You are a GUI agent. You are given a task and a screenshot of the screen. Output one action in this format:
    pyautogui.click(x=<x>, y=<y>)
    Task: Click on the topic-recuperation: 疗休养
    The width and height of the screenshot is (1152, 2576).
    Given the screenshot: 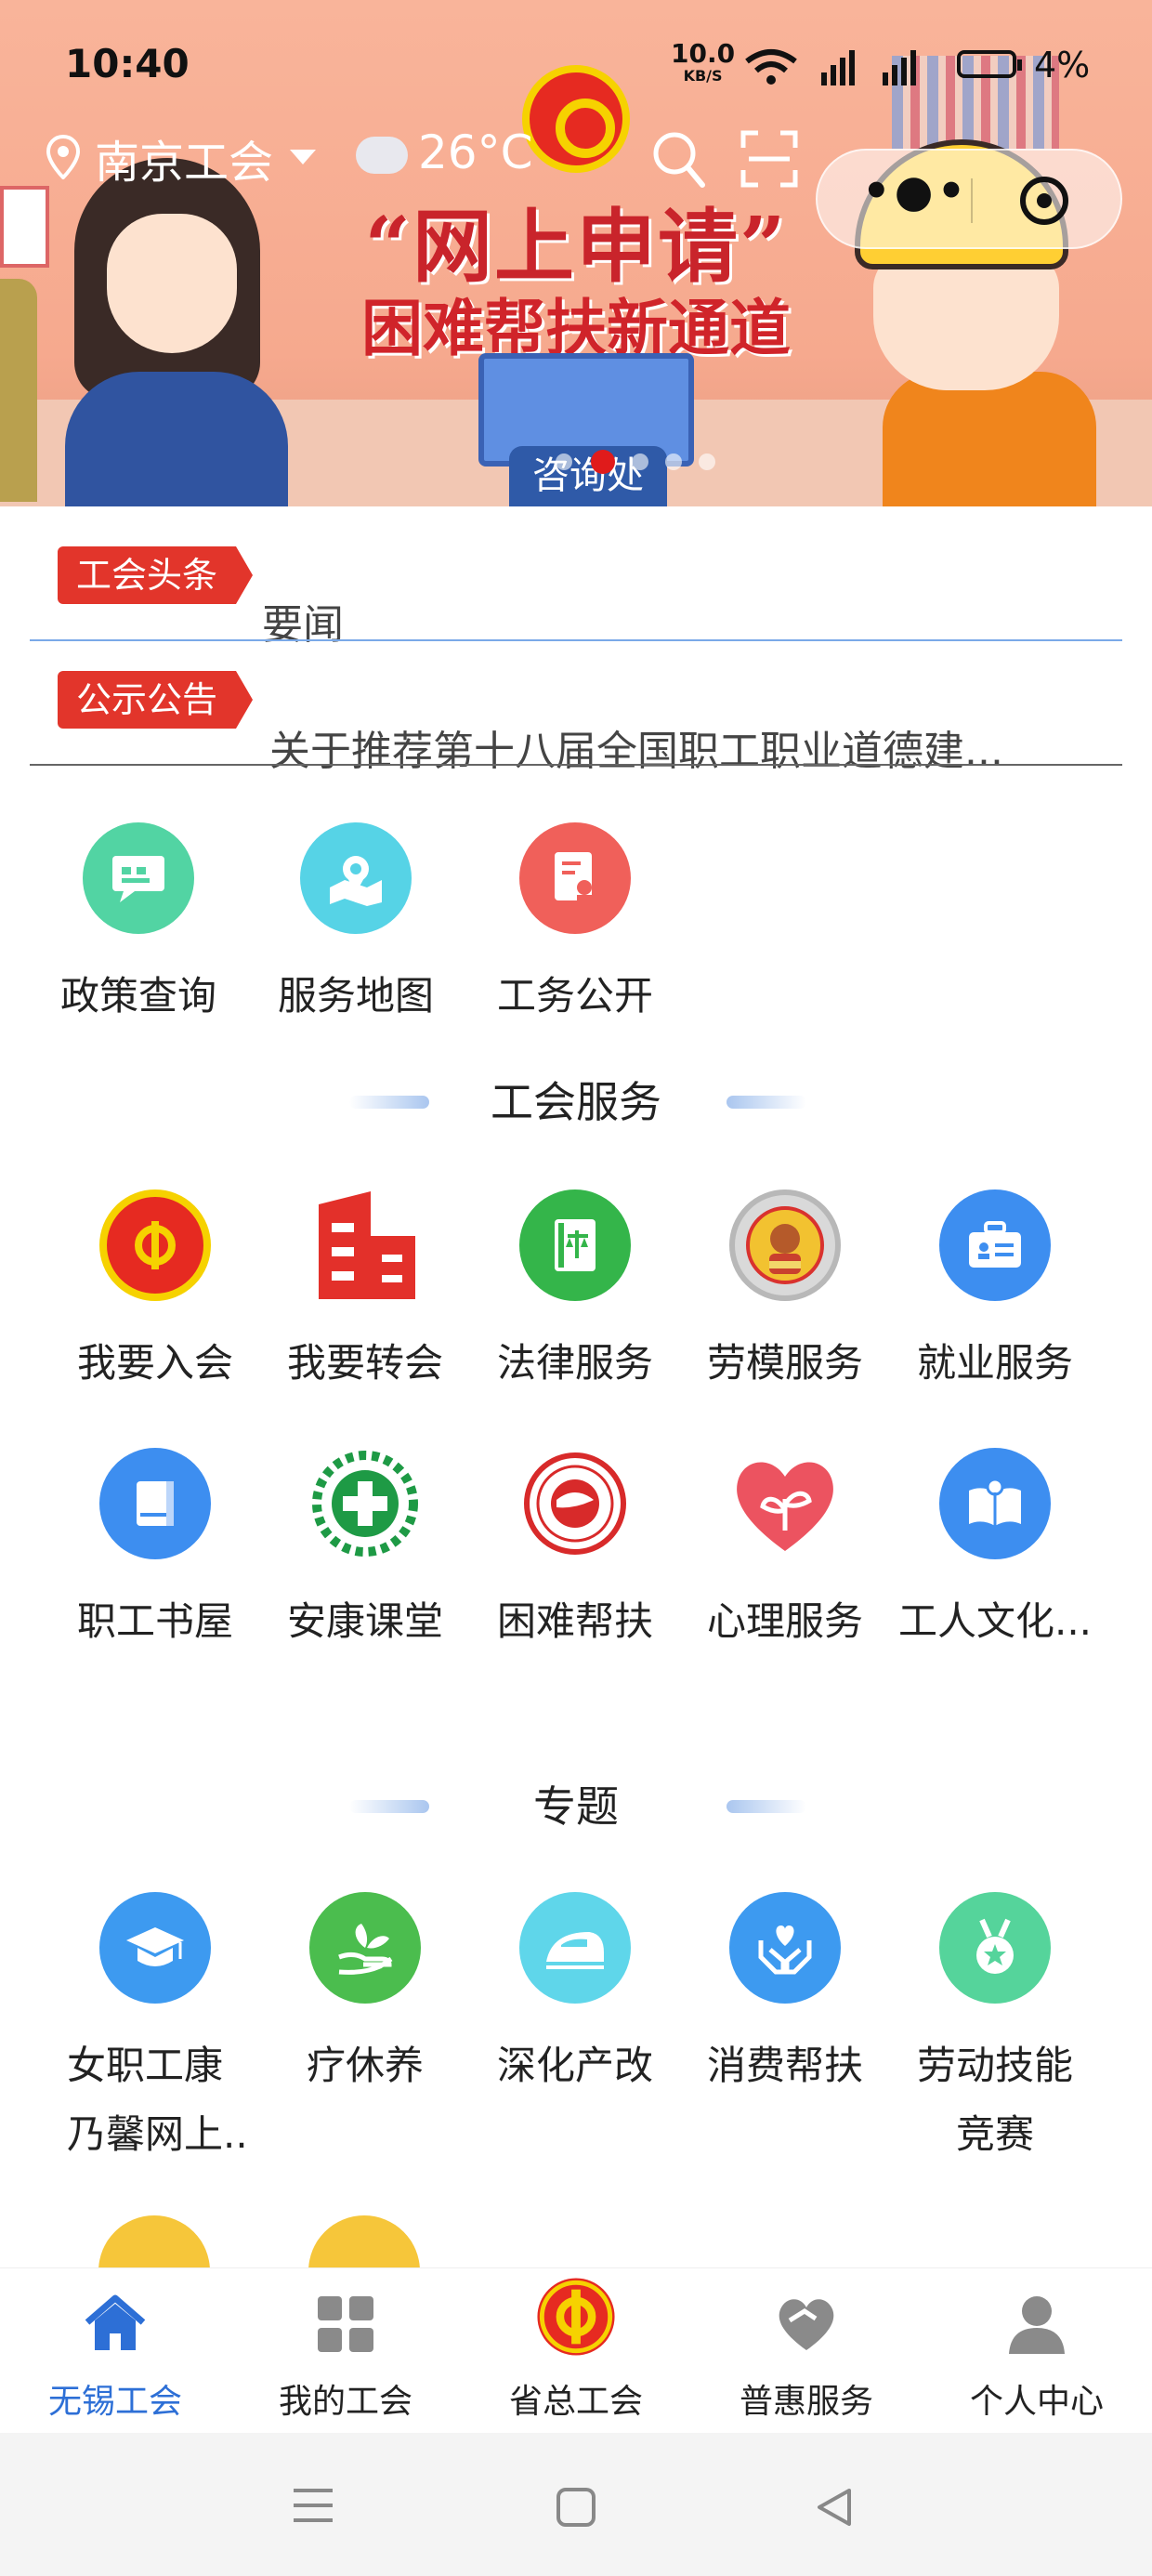 What is the action you would take?
    pyautogui.click(x=365, y=1996)
    